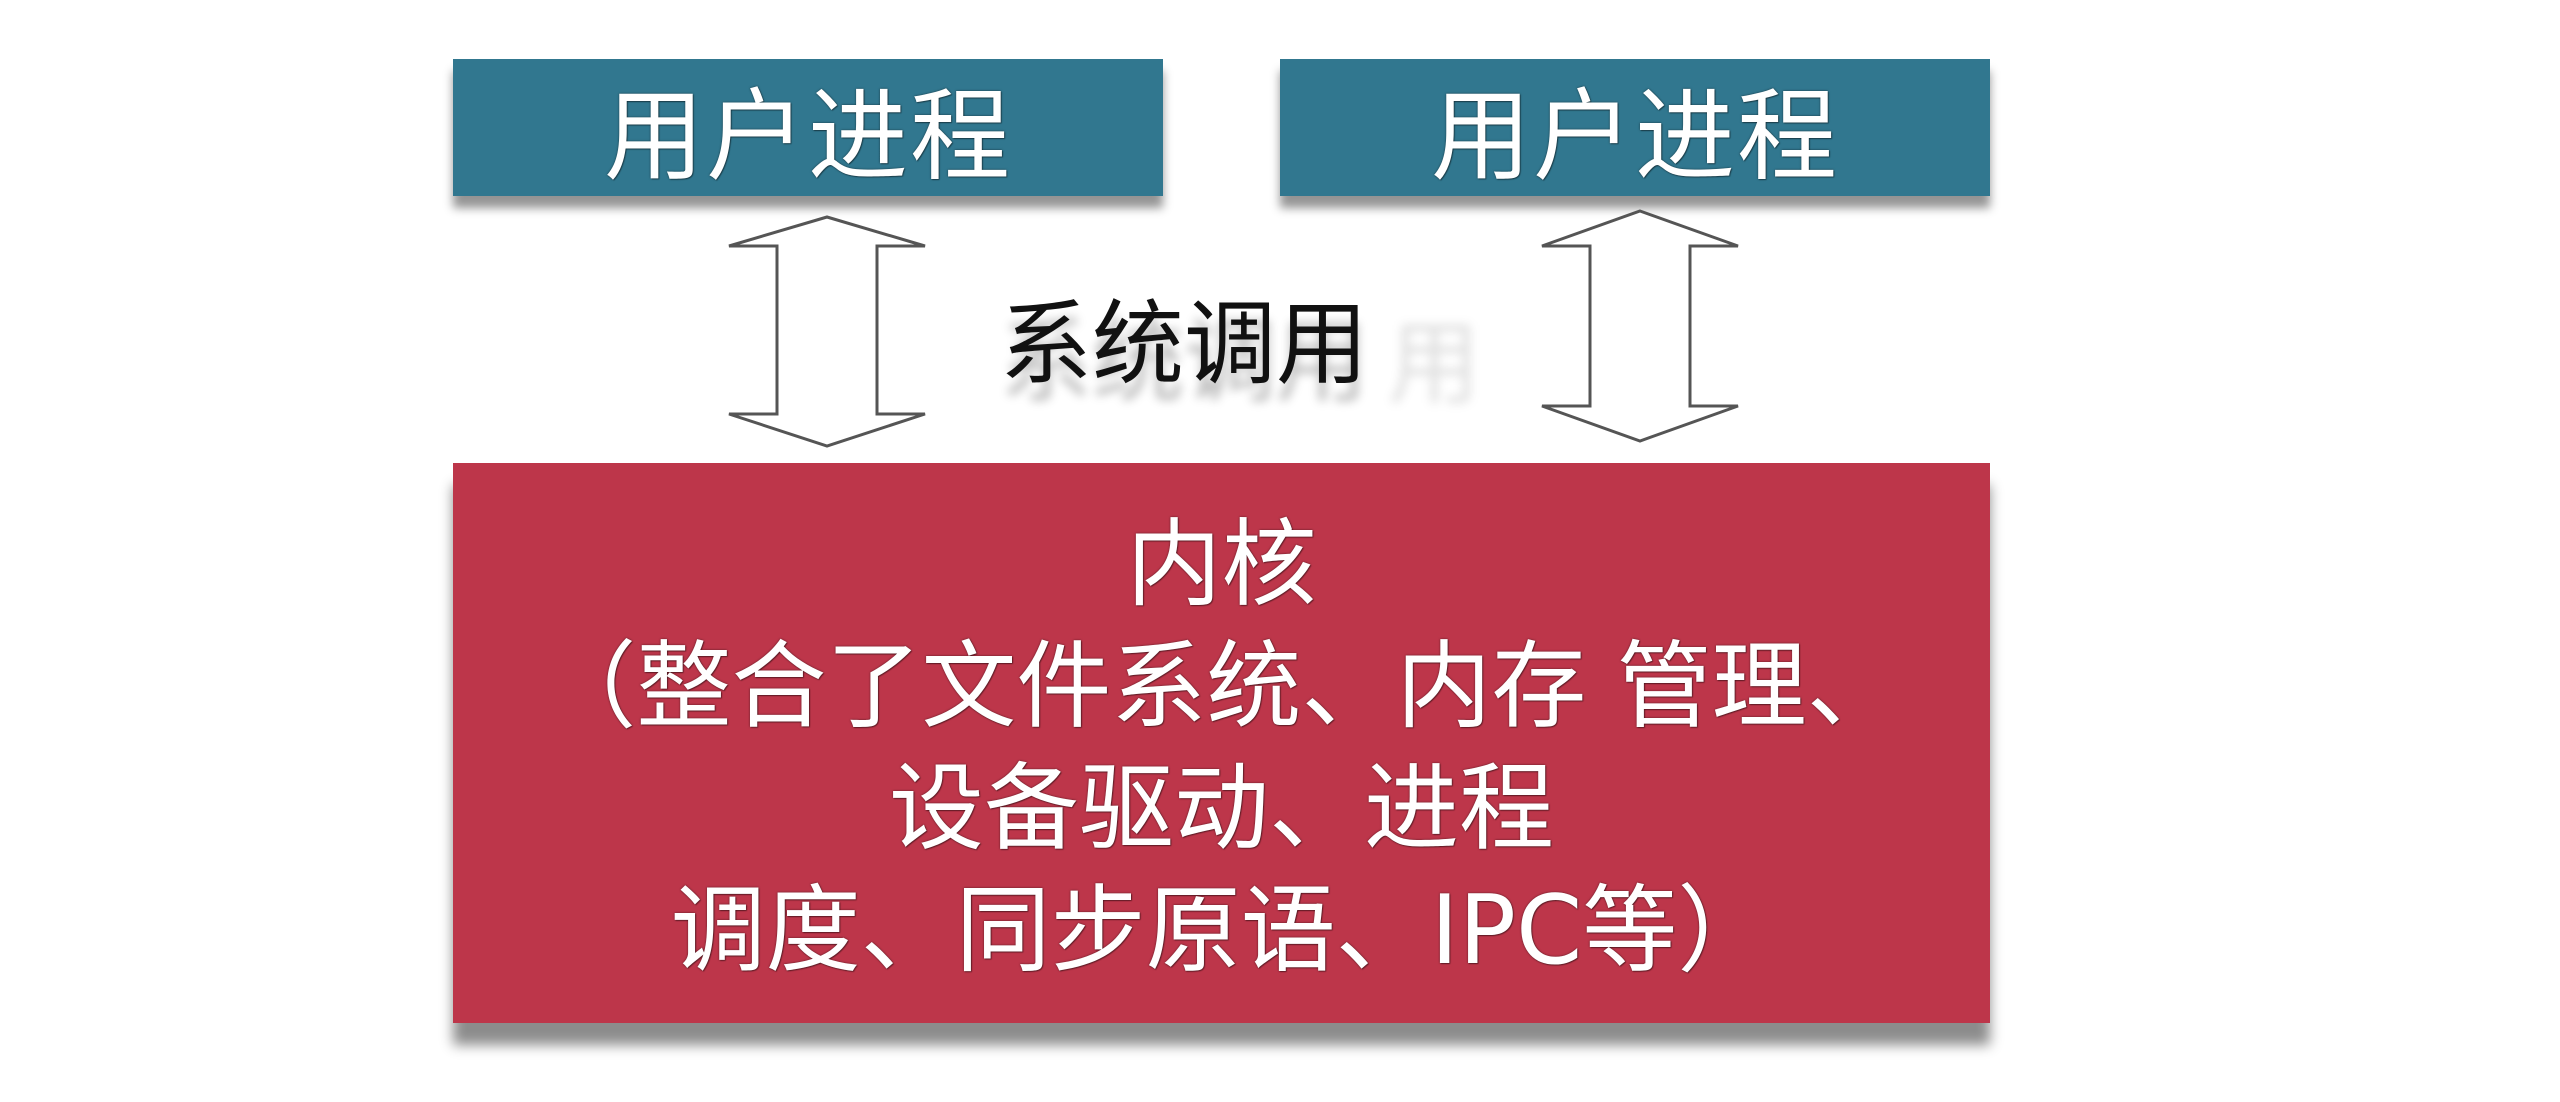 This screenshot has height=1102, width=2560. Describe the element at coordinates (1221, 809) in the screenshot. I see `kernel-description-line-2: 设备驱动、进程` at that location.